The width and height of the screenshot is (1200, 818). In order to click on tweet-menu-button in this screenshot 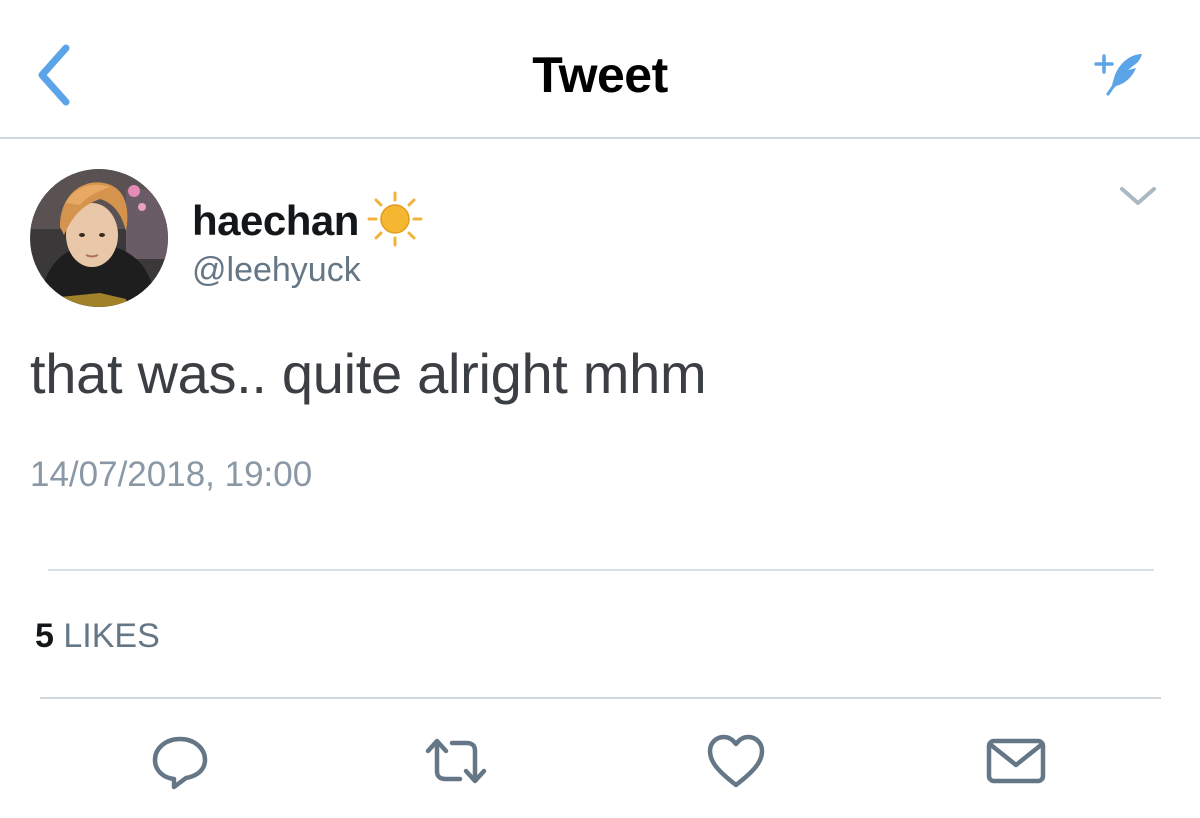, I will do `click(1138, 196)`.